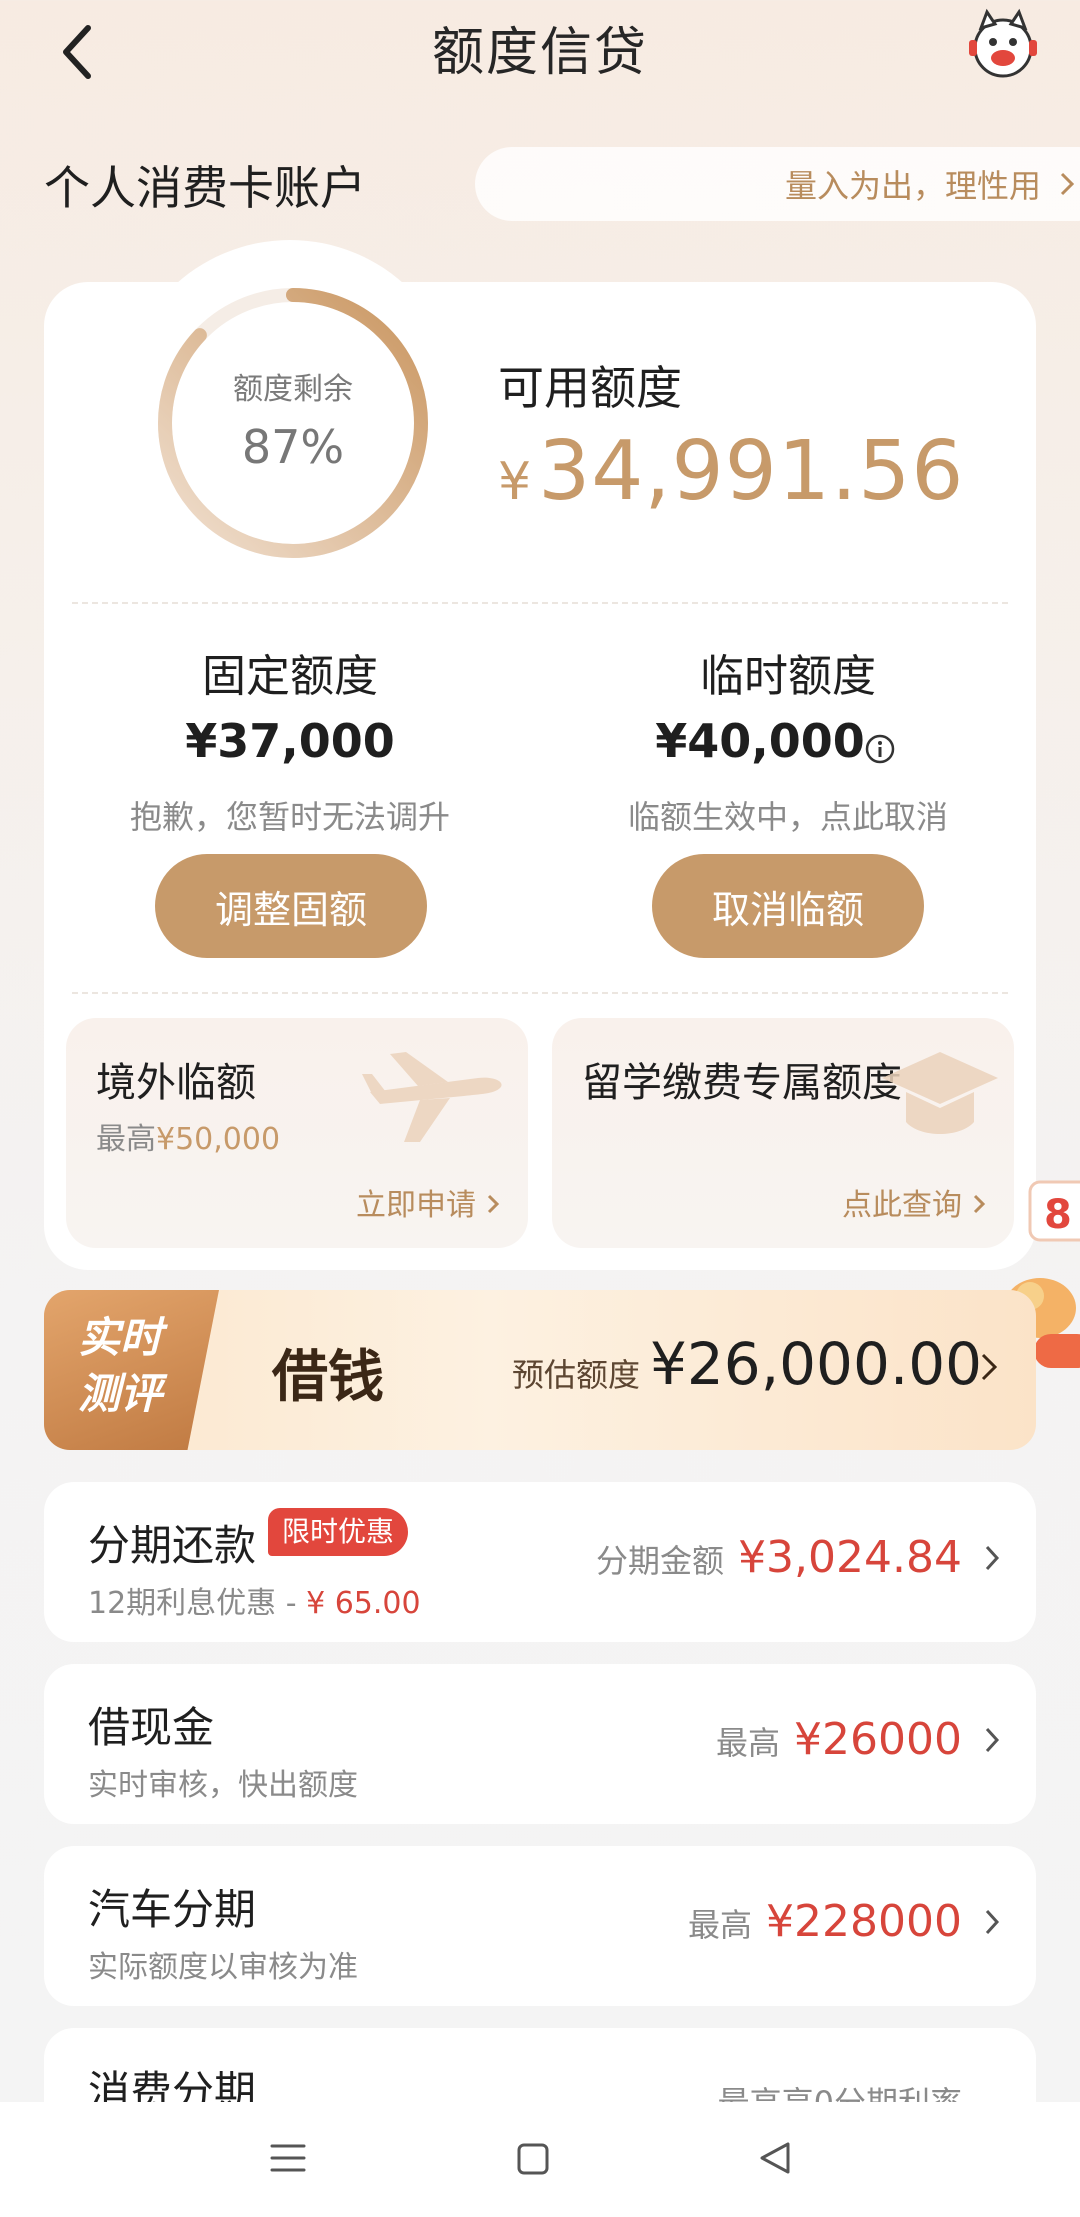  I want to click on car-installment-item: 汽车分期 实际额度以审核为准 最高 ¥228000, so click(540, 1926).